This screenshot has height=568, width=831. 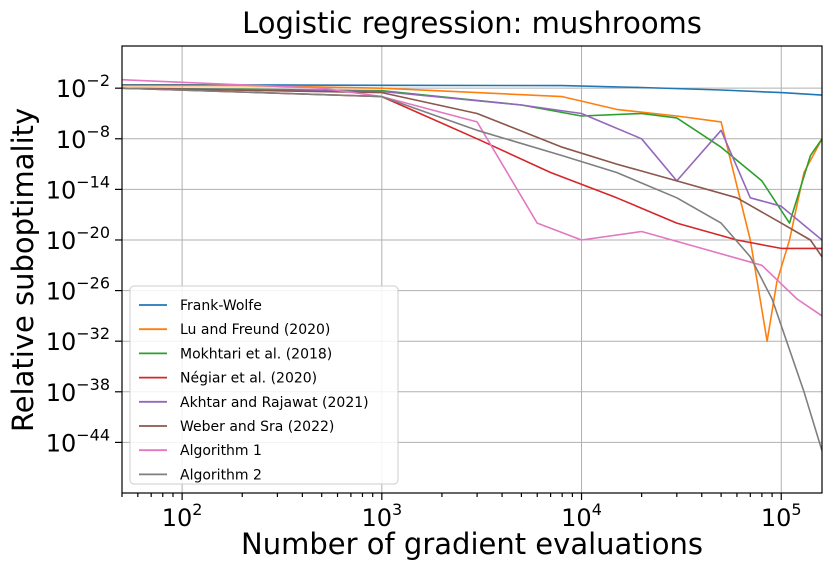 I want to click on y-tick-label-6: 10−38, so click(x=78, y=391).